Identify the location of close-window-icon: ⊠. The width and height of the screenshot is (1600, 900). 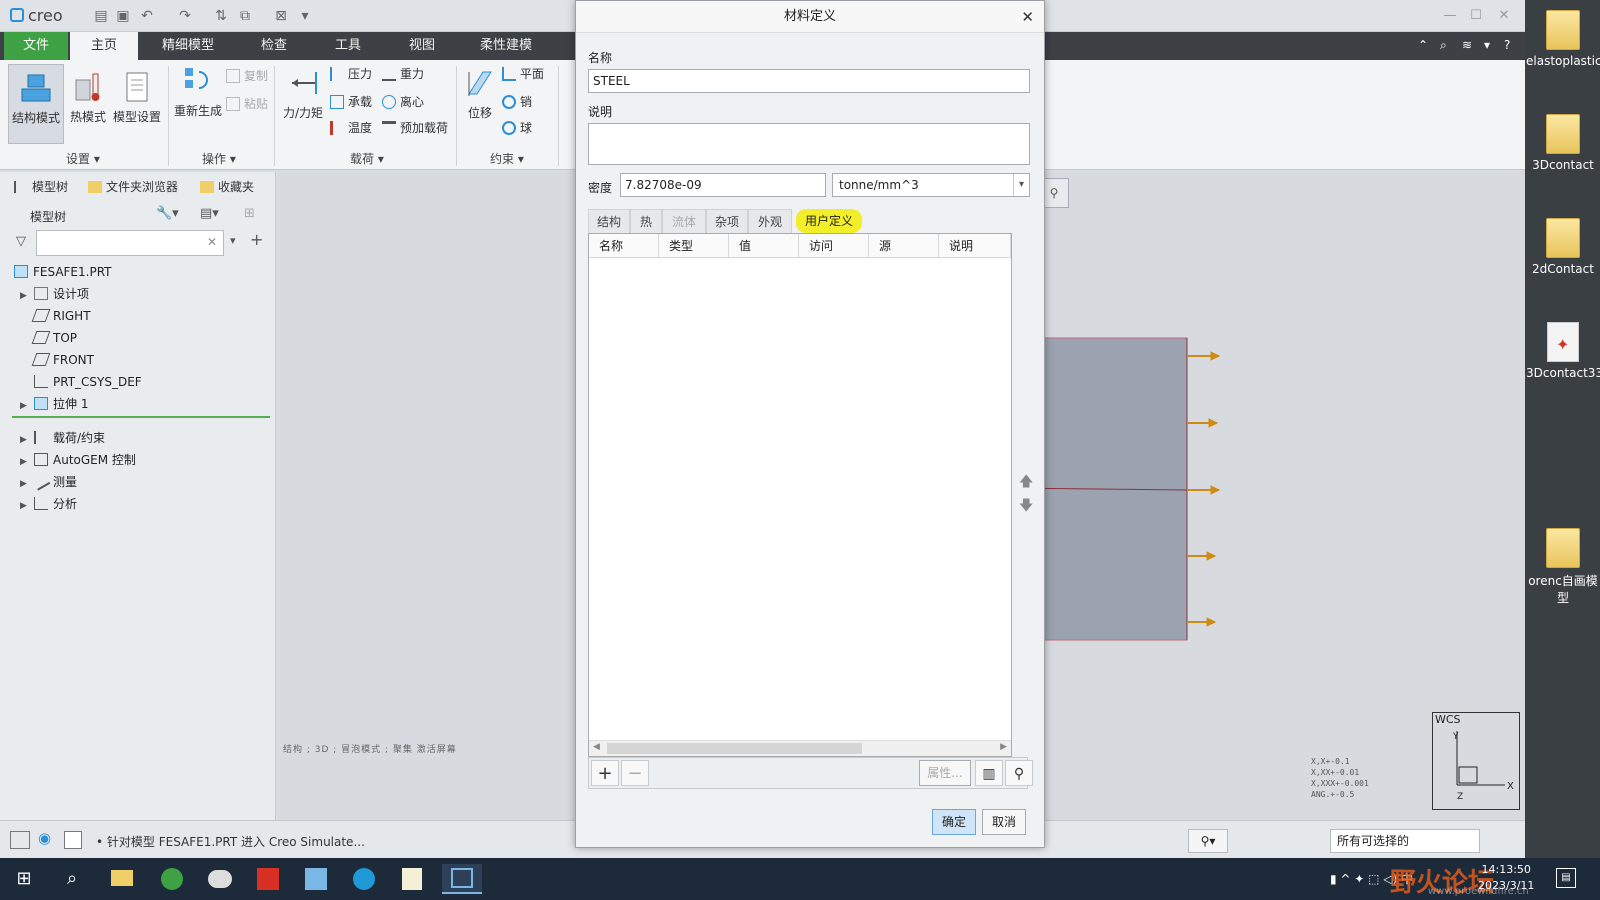
(281, 16).